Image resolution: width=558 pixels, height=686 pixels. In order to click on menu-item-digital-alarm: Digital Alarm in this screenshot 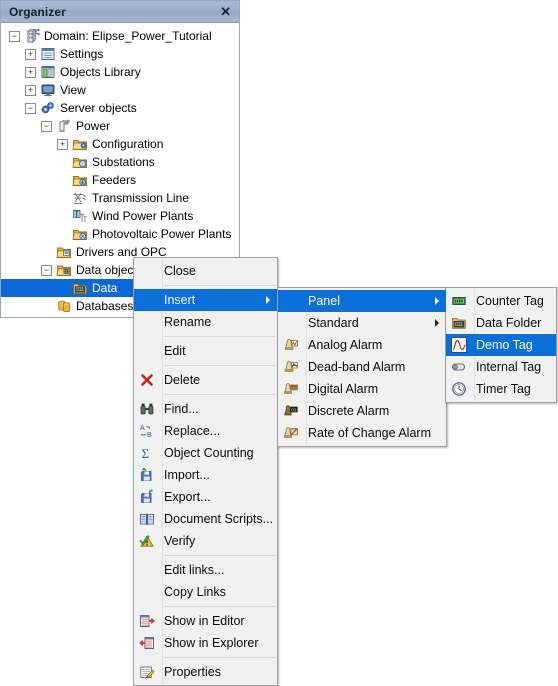, I will do `click(362, 389)`.